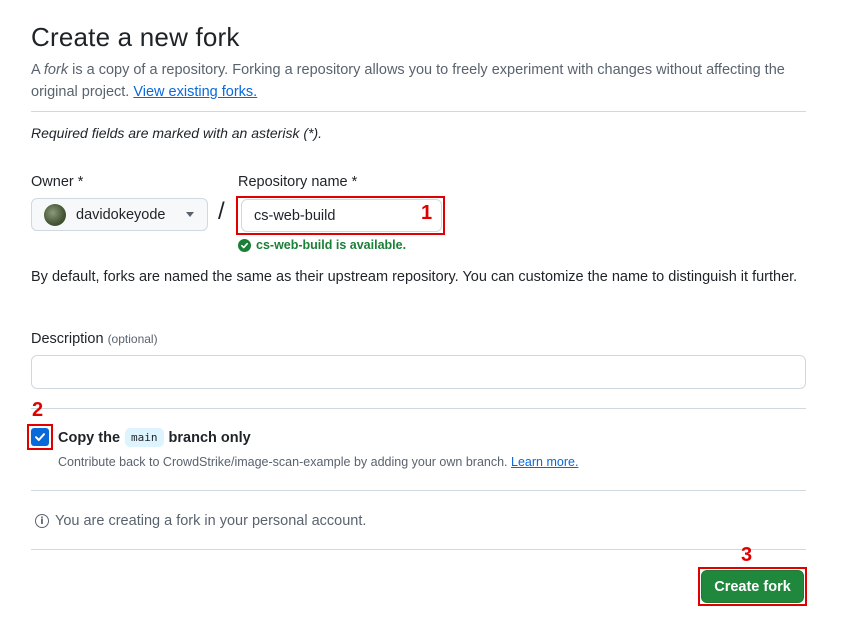  I want to click on repository-name-input, so click(341, 215).